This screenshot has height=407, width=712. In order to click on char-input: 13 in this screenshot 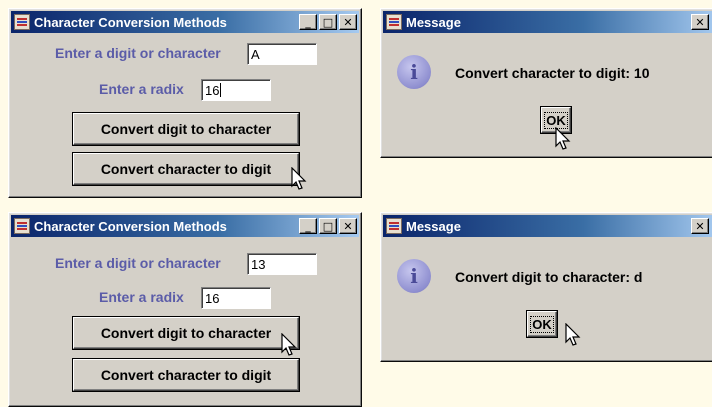, I will do `click(282, 264)`.